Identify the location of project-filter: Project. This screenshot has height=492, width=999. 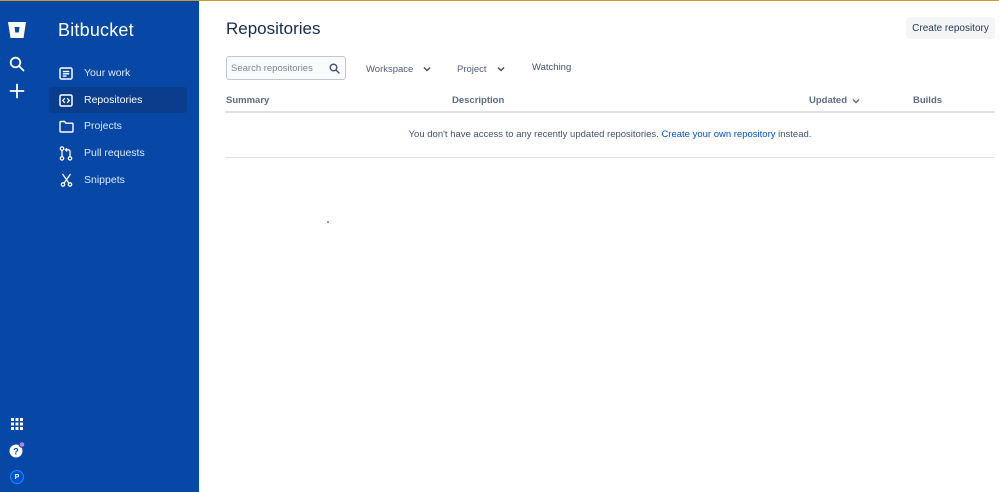
(481, 69).